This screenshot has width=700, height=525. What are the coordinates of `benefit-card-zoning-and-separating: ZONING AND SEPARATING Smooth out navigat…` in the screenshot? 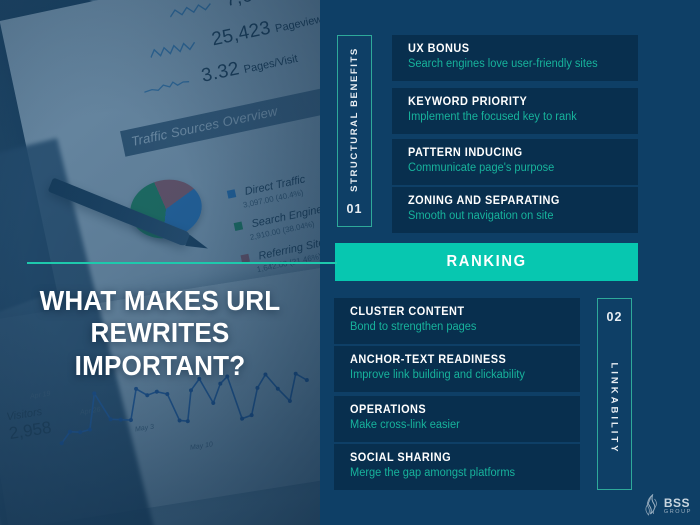 It's located at (515, 210).